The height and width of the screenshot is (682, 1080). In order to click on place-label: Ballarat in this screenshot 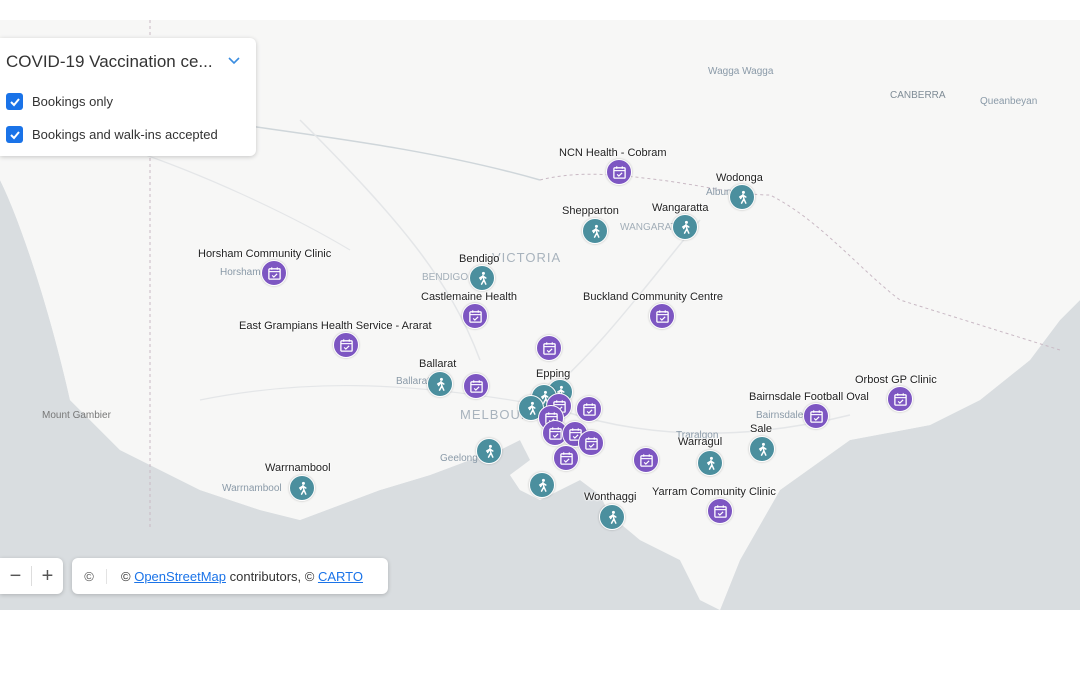, I will do `click(413, 381)`.